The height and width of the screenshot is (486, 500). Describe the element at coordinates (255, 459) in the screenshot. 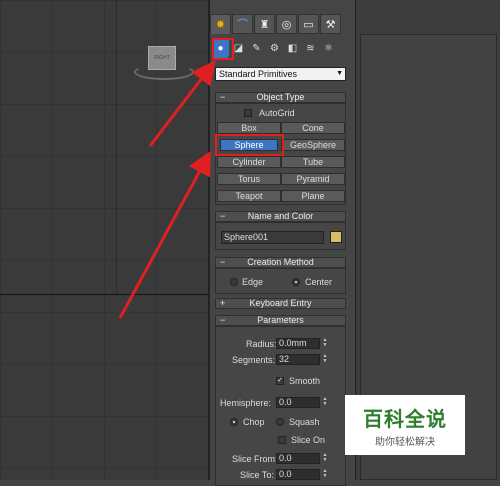

I see `slice-from-label: Slice From:` at that location.